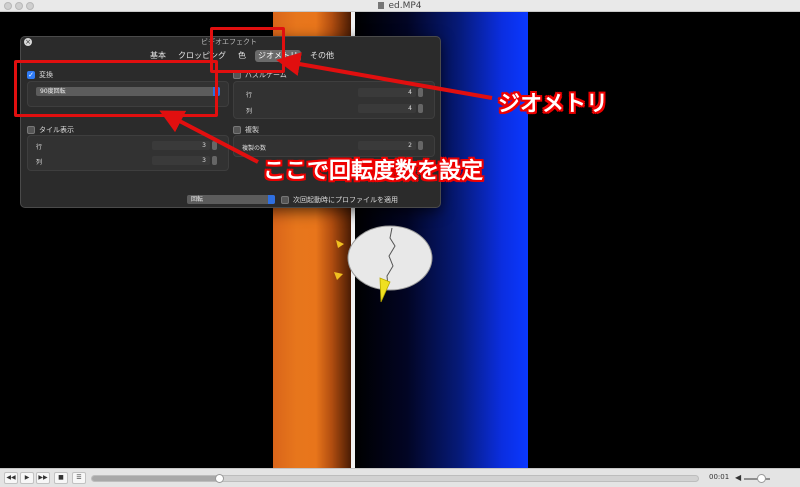  Describe the element at coordinates (27, 478) in the screenshot. I see `play-button: ▶` at that location.